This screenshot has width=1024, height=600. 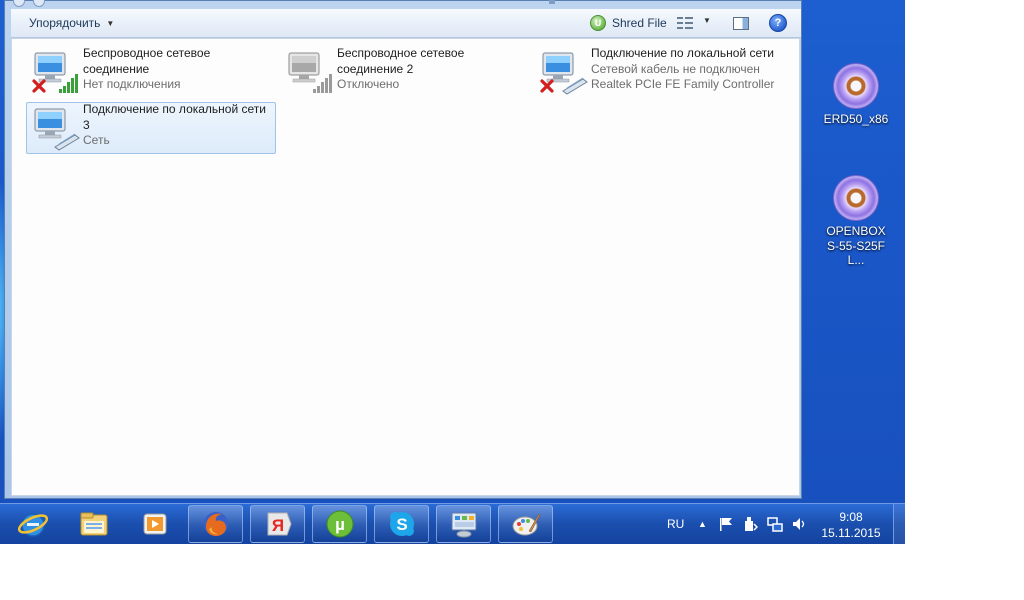 What do you see at coordinates (856, 119) in the screenshot?
I see `desktop-icon-label: ERD50_x86` at bounding box center [856, 119].